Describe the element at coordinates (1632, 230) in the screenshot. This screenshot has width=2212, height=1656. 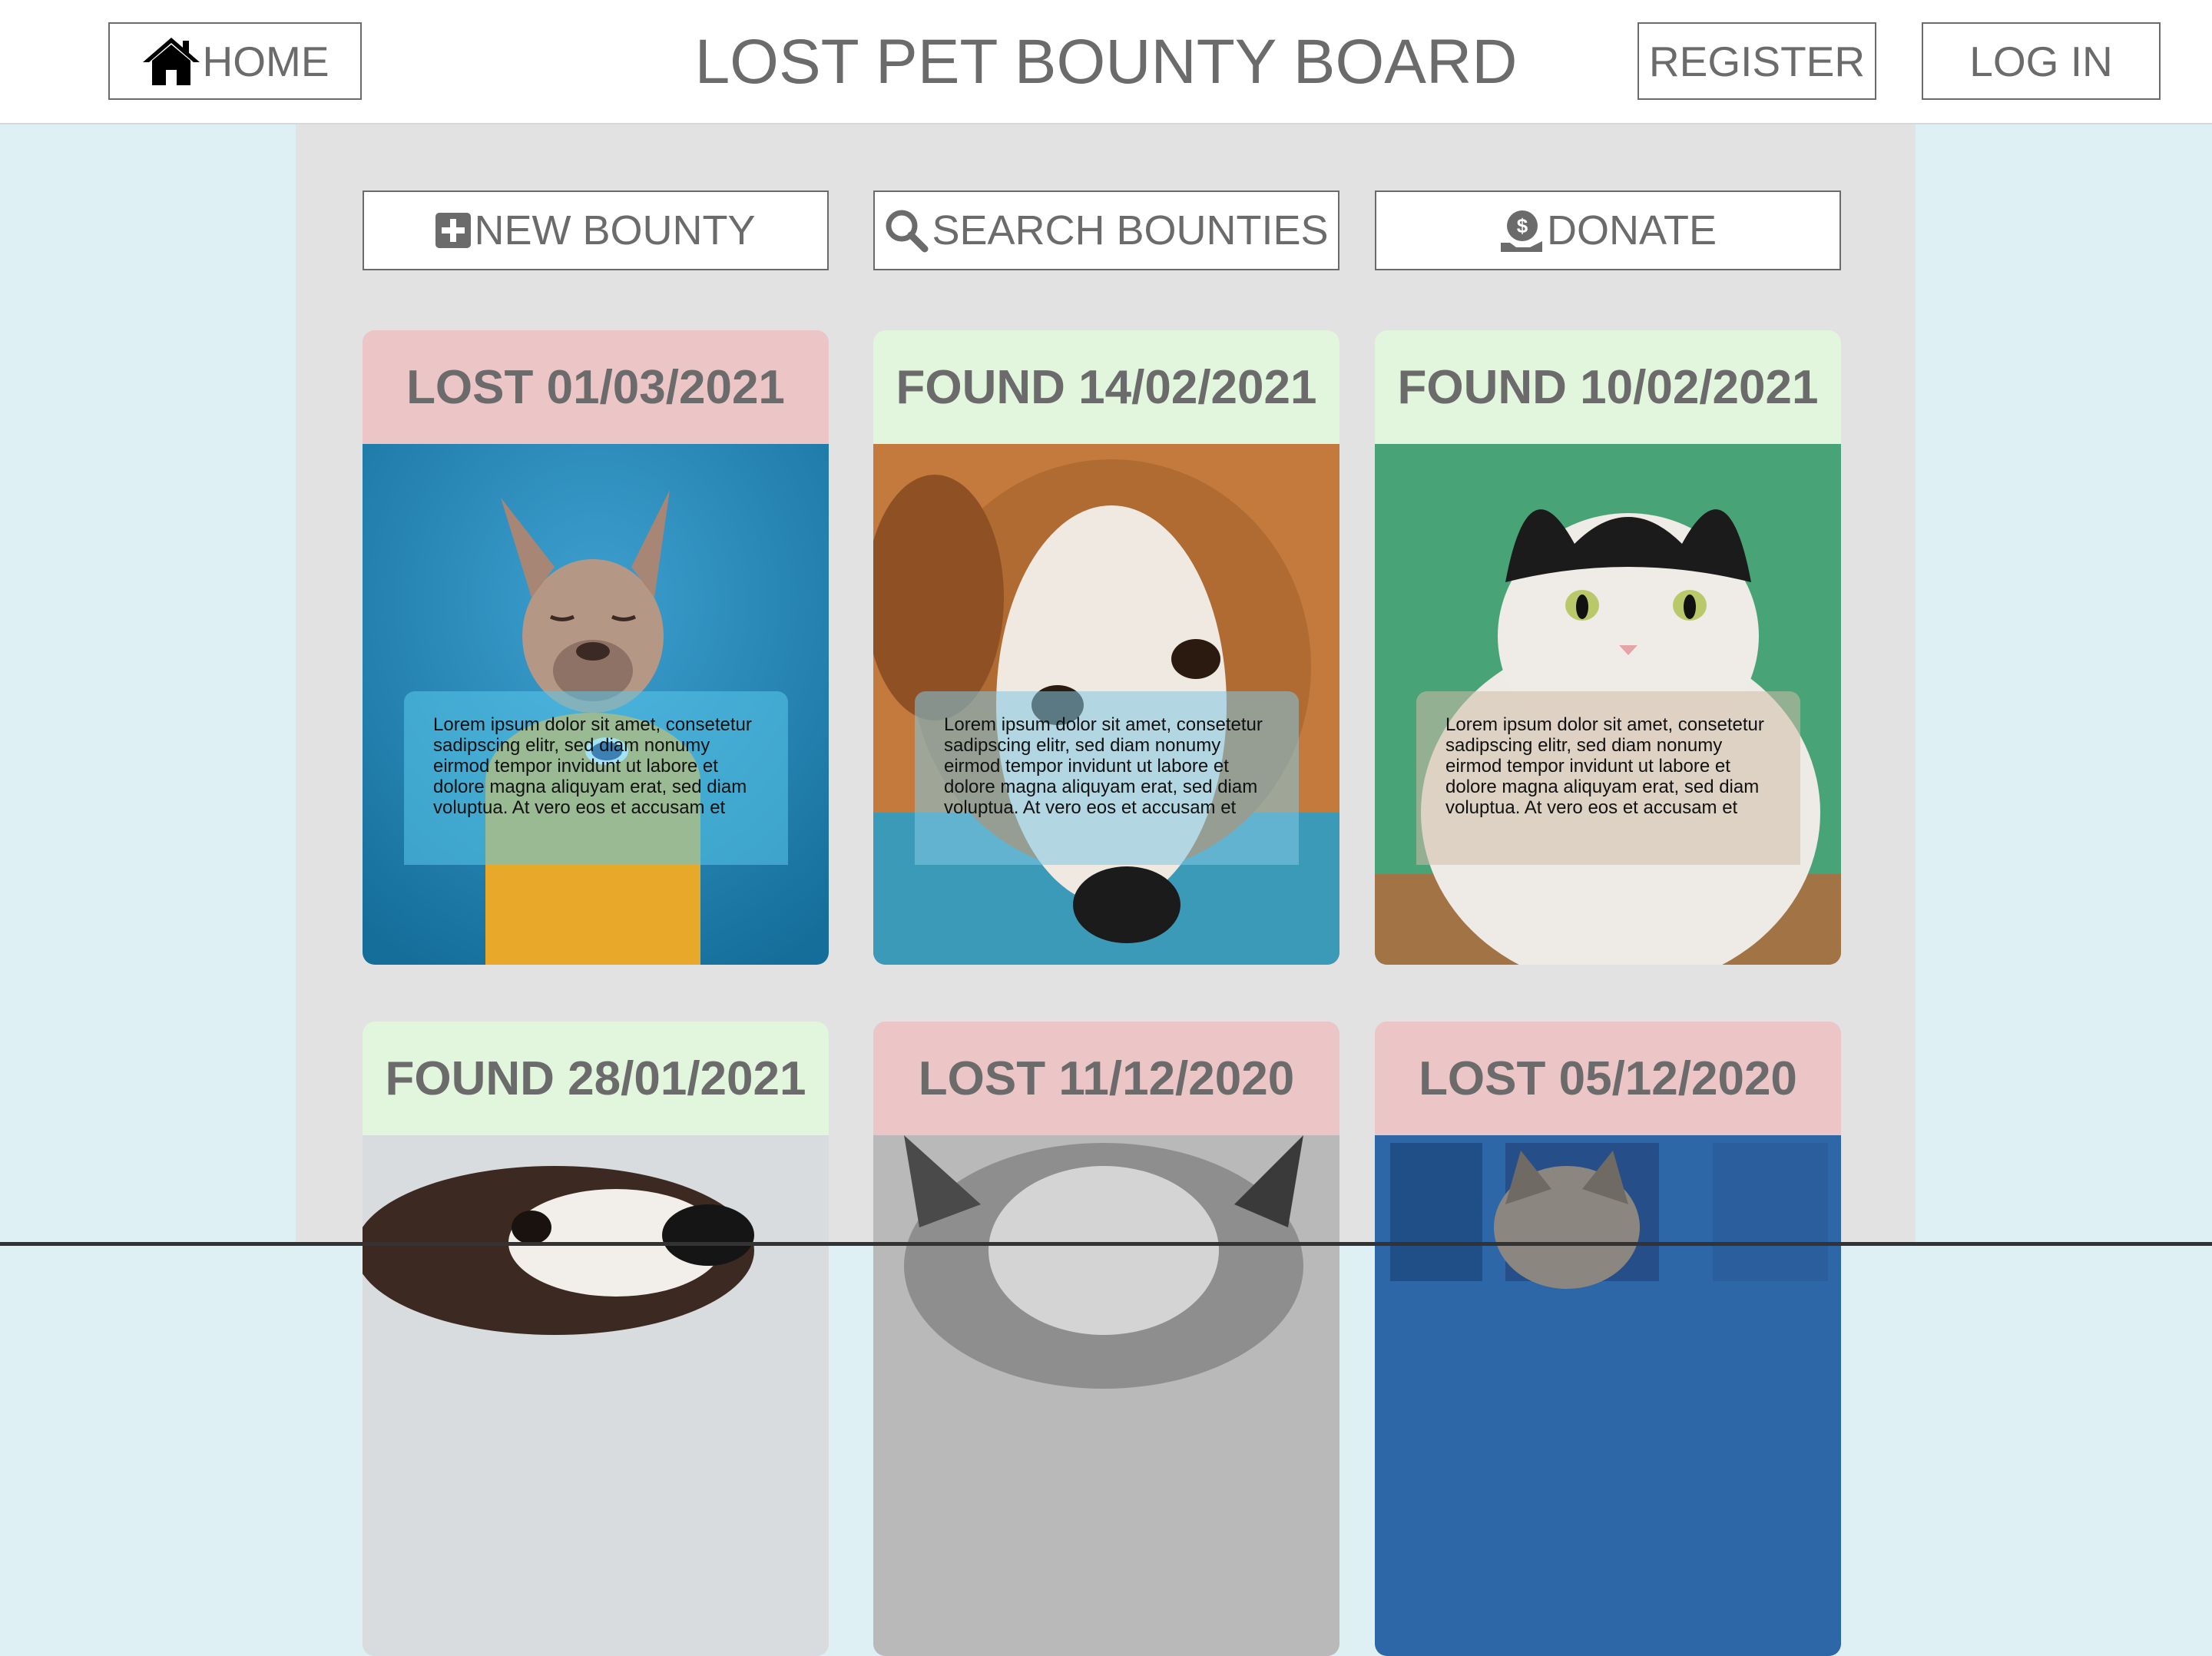
I see `donate-label: DONATE` at that location.